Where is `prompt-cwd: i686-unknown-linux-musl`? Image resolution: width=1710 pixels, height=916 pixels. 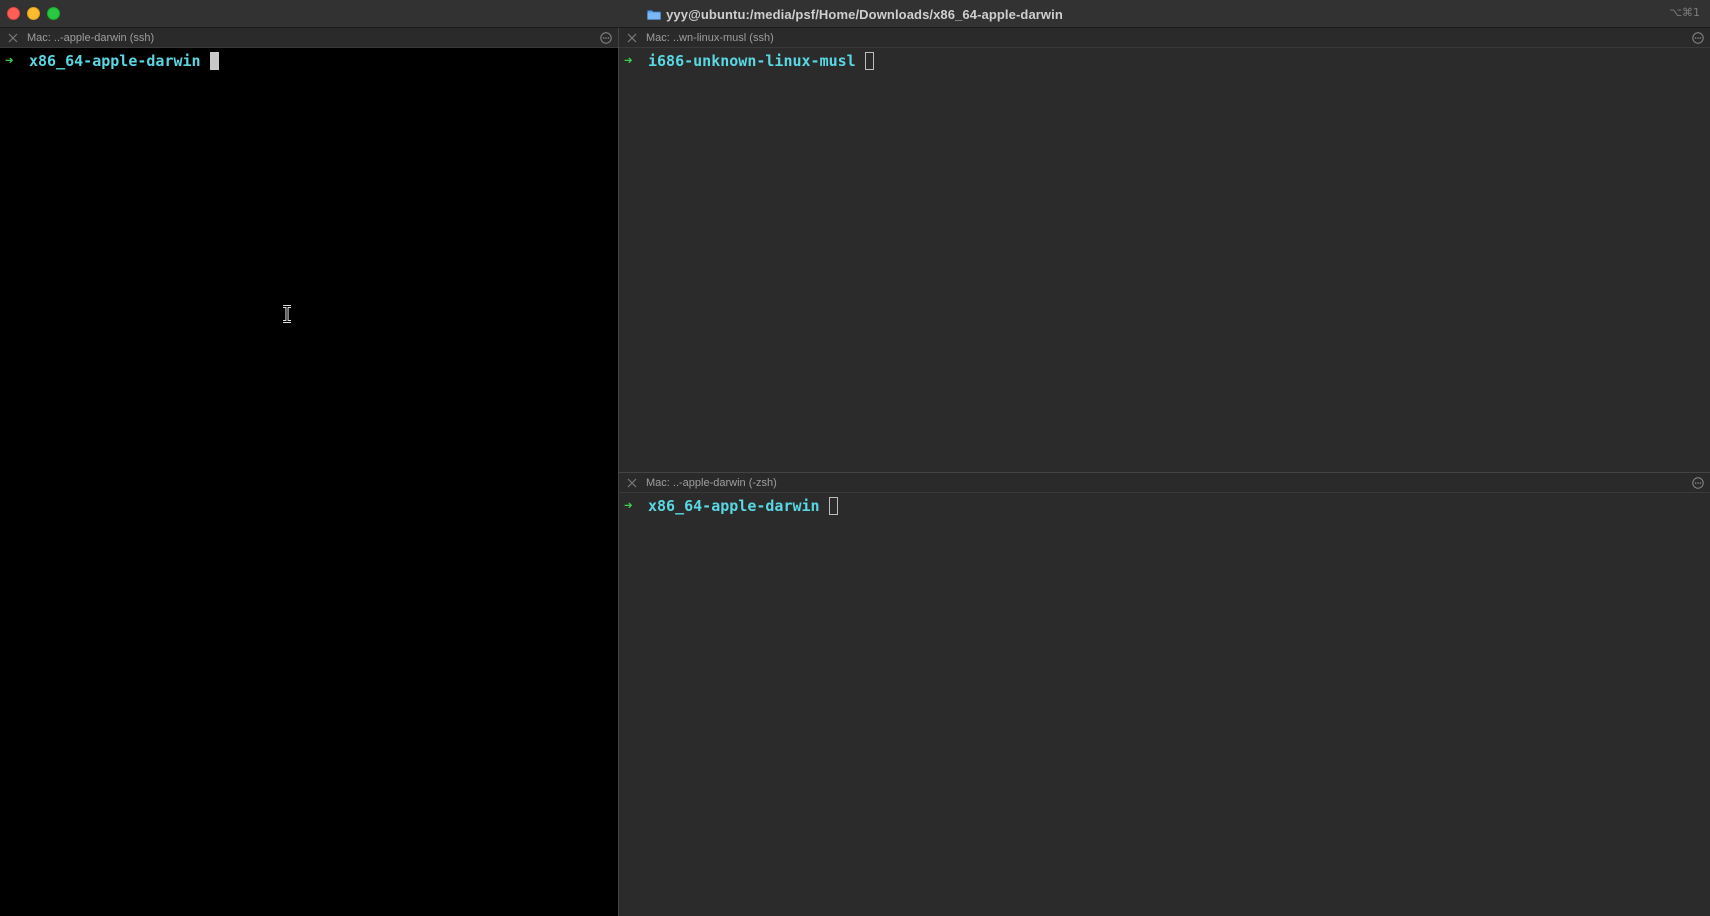 prompt-cwd: i686-unknown-linux-musl is located at coordinates (752, 61).